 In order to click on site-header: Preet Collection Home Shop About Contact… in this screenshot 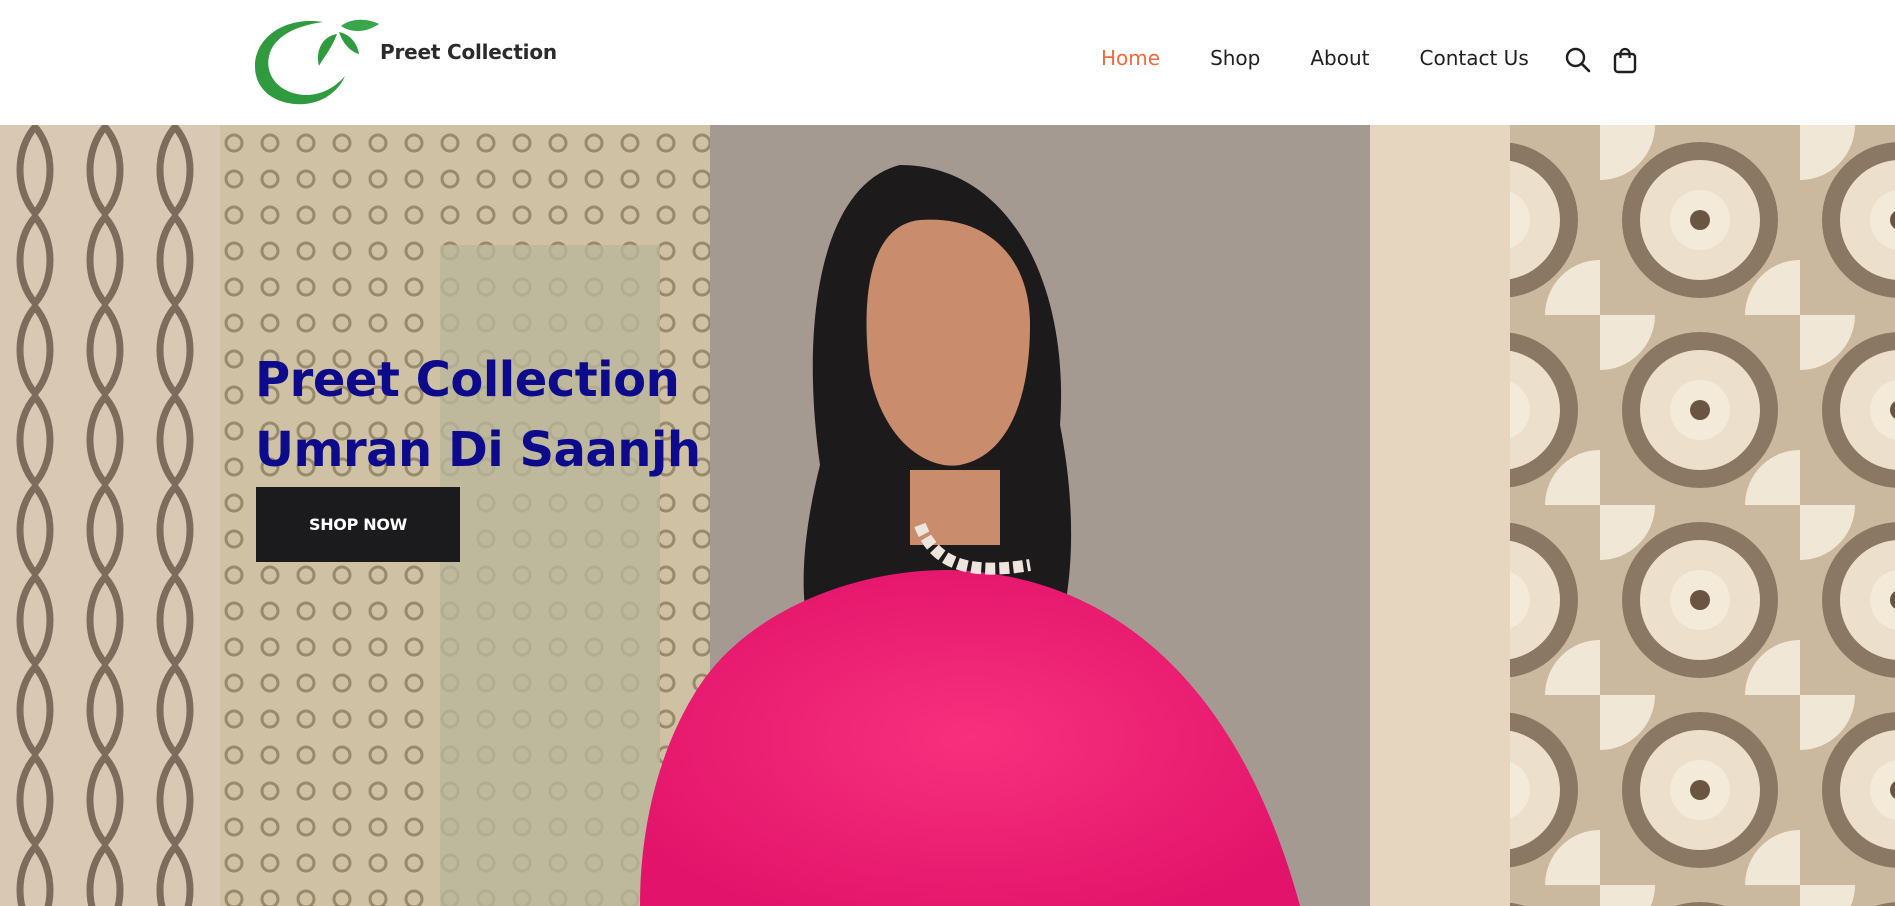, I will do `click(947, 62)`.